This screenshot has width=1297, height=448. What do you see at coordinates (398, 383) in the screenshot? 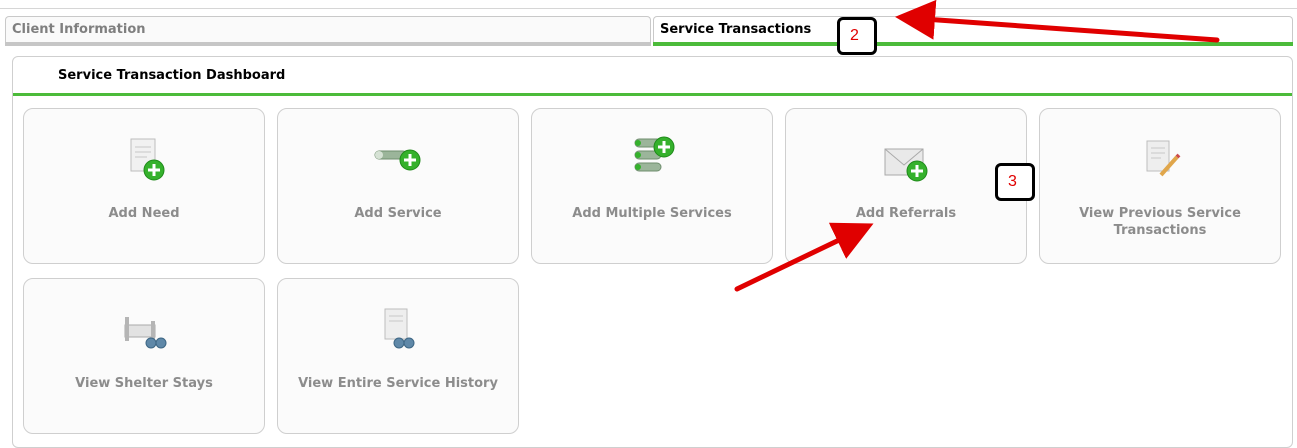
I see `tile-label: View Entire Service History` at bounding box center [398, 383].